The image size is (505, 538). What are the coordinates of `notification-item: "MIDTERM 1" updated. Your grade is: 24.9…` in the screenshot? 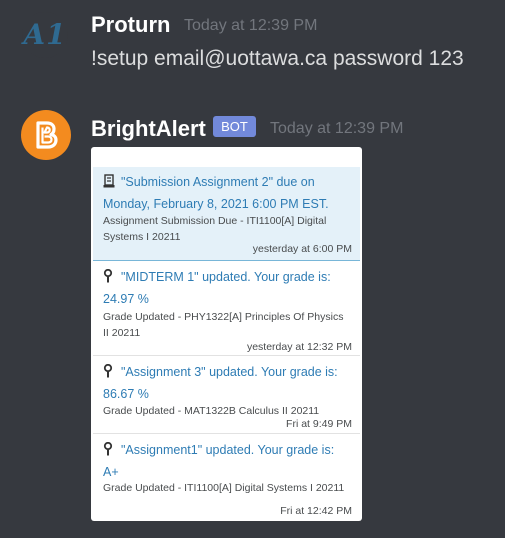 It's located at (226, 309).